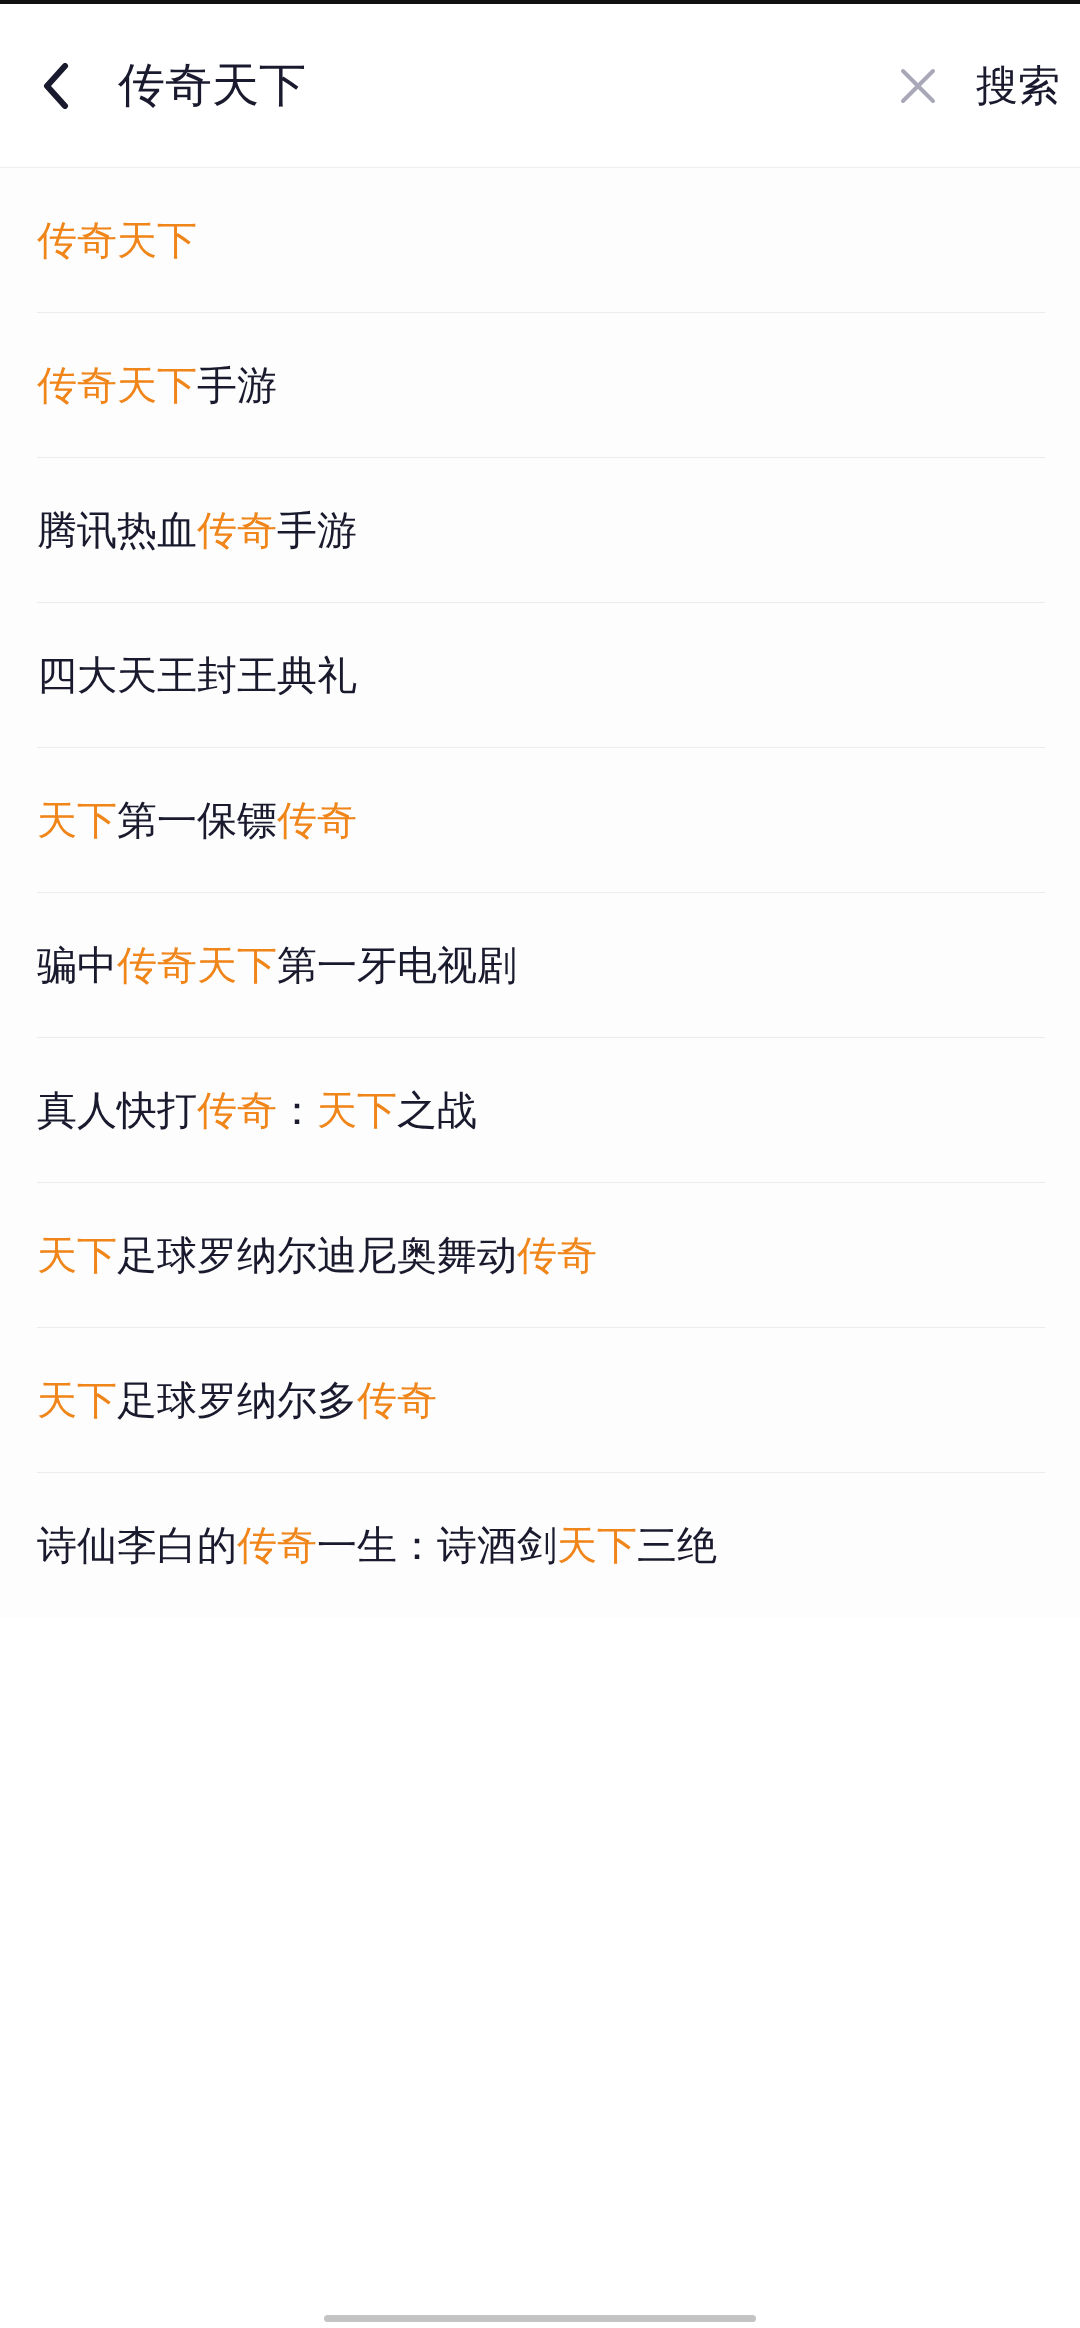  Describe the element at coordinates (541, 965) in the screenshot. I see `suggestion-item: 骗中传奇天下第一牙电视剧` at that location.